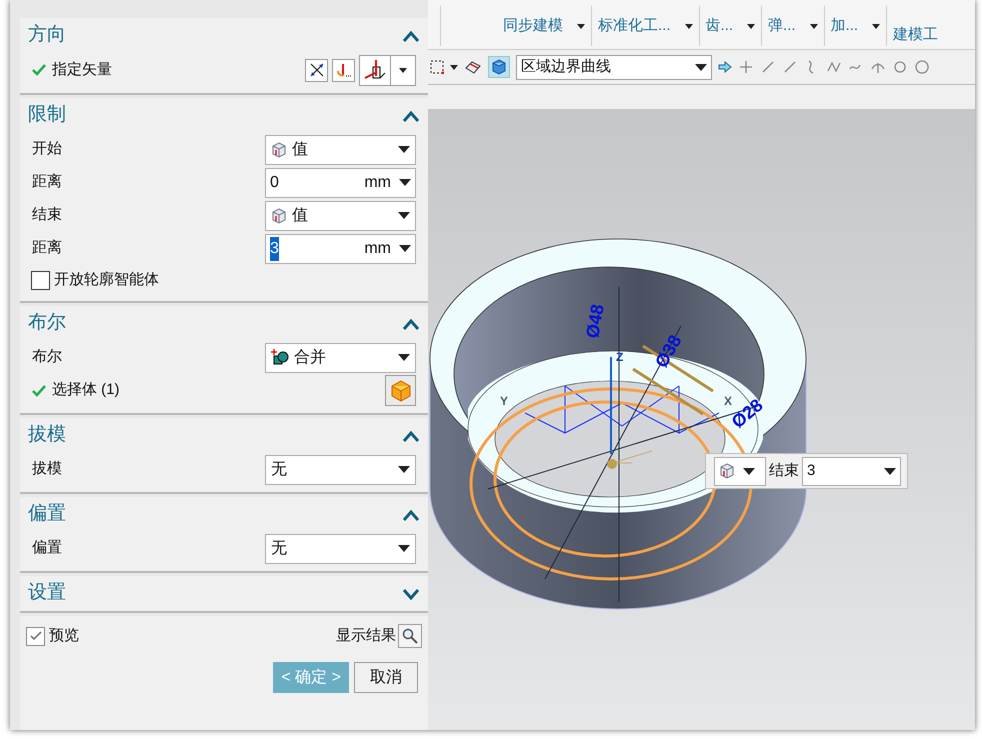  What do you see at coordinates (340, 249) in the screenshot?
I see `distance-input-field: 3 mm` at bounding box center [340, 249].